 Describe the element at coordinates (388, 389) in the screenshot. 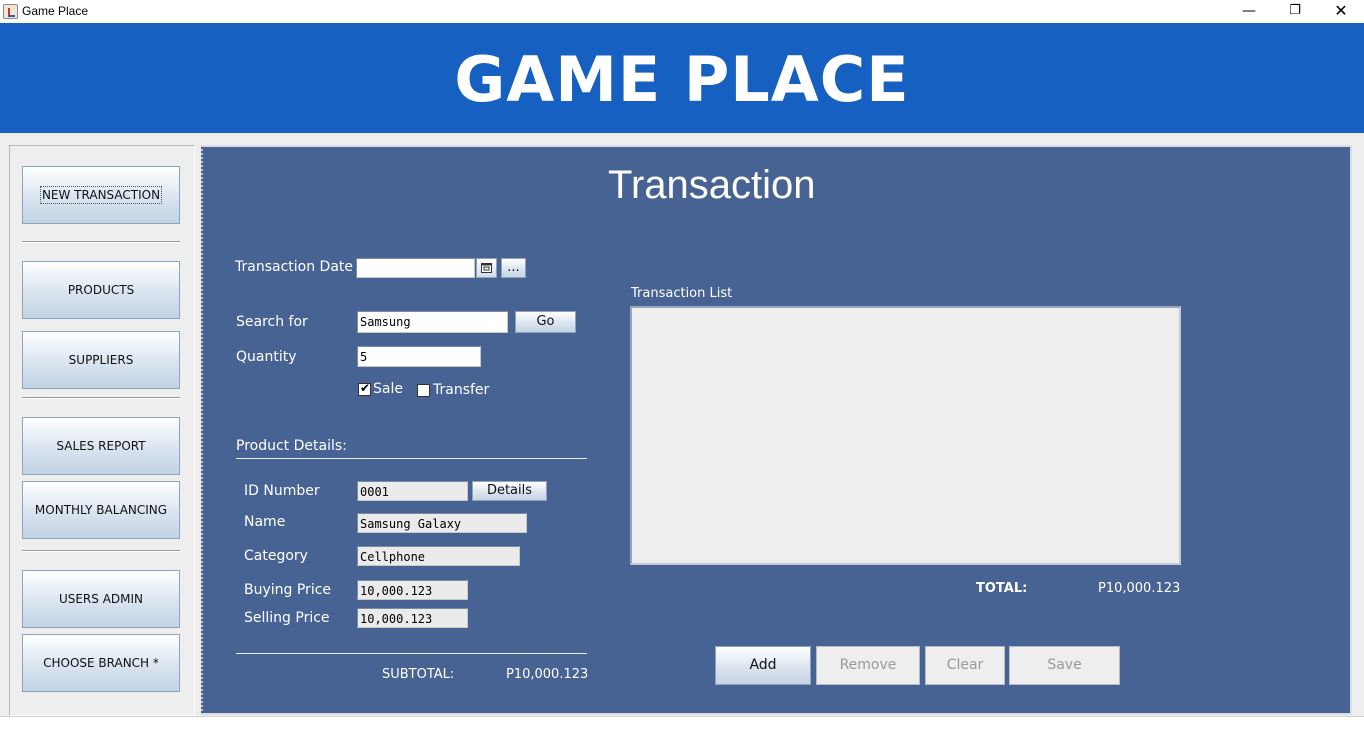

I see `sale-label: Sale` at that location.